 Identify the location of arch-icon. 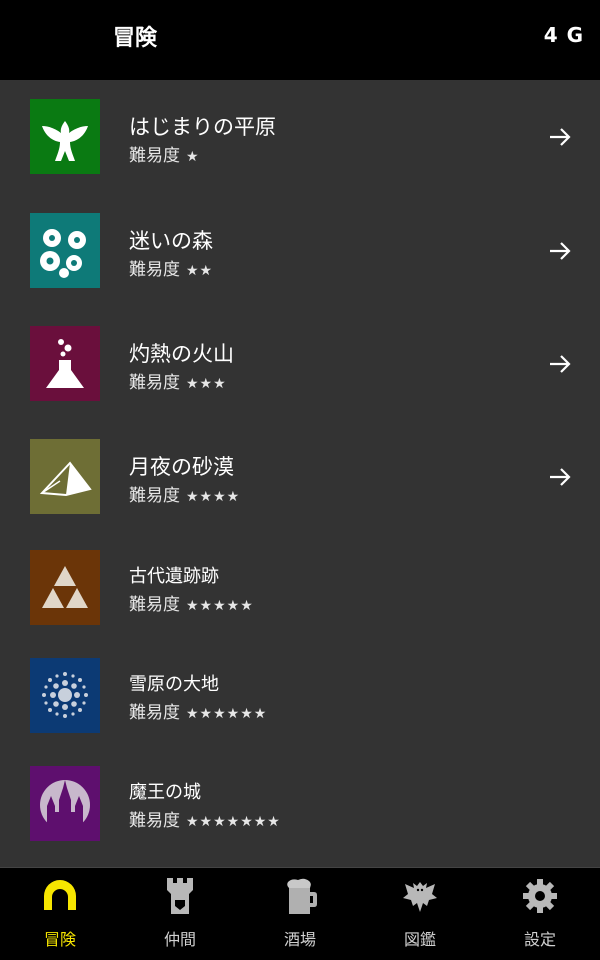
(60, 896).